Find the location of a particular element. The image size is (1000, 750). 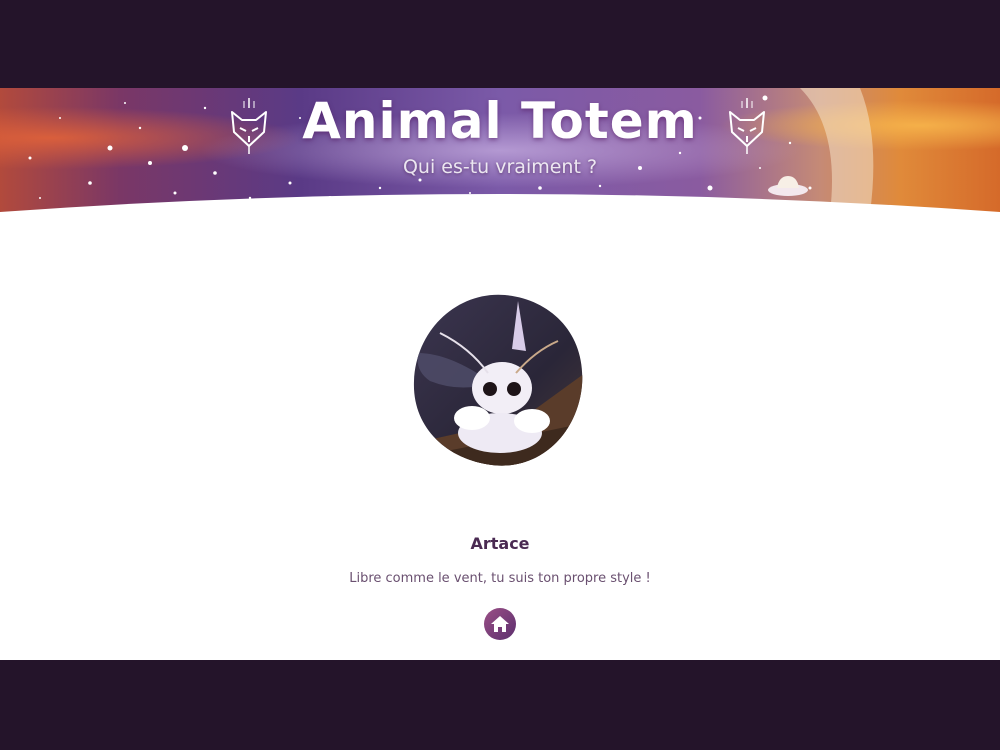

home-icon is located at coordinates (500, 624).